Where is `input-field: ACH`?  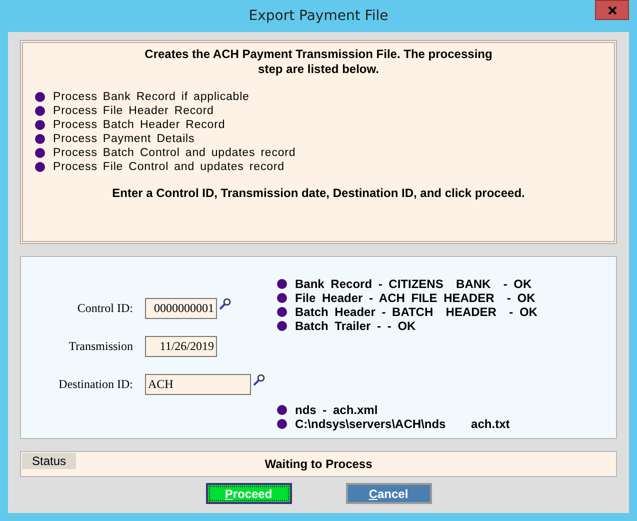
input-field: ACH is located at coordinates (198, 384).